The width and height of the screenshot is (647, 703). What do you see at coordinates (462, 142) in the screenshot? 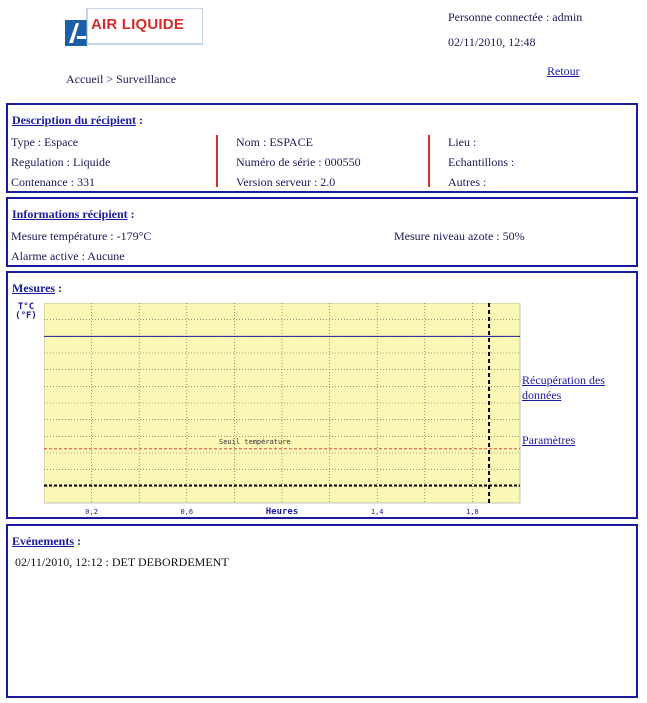
I see `lieu-field: Lieu :` at bounding box center [462, 142].